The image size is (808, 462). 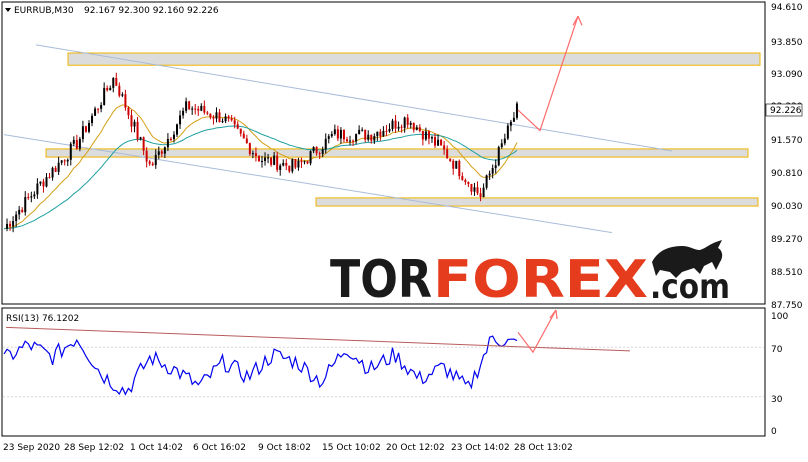 What do you see at coordinates (156, 448) in the screenshot?
I see `time-tick: 1 Oct 14:02` at bounding box center [156, 448].